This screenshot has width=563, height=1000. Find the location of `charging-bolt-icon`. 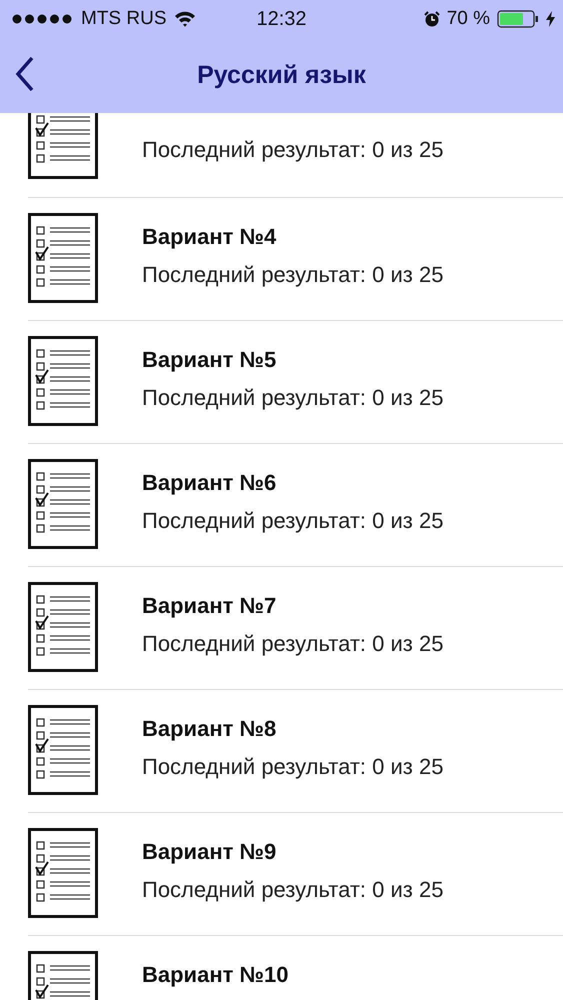

charging-bolt-icon is located at coordinates (550, 19).